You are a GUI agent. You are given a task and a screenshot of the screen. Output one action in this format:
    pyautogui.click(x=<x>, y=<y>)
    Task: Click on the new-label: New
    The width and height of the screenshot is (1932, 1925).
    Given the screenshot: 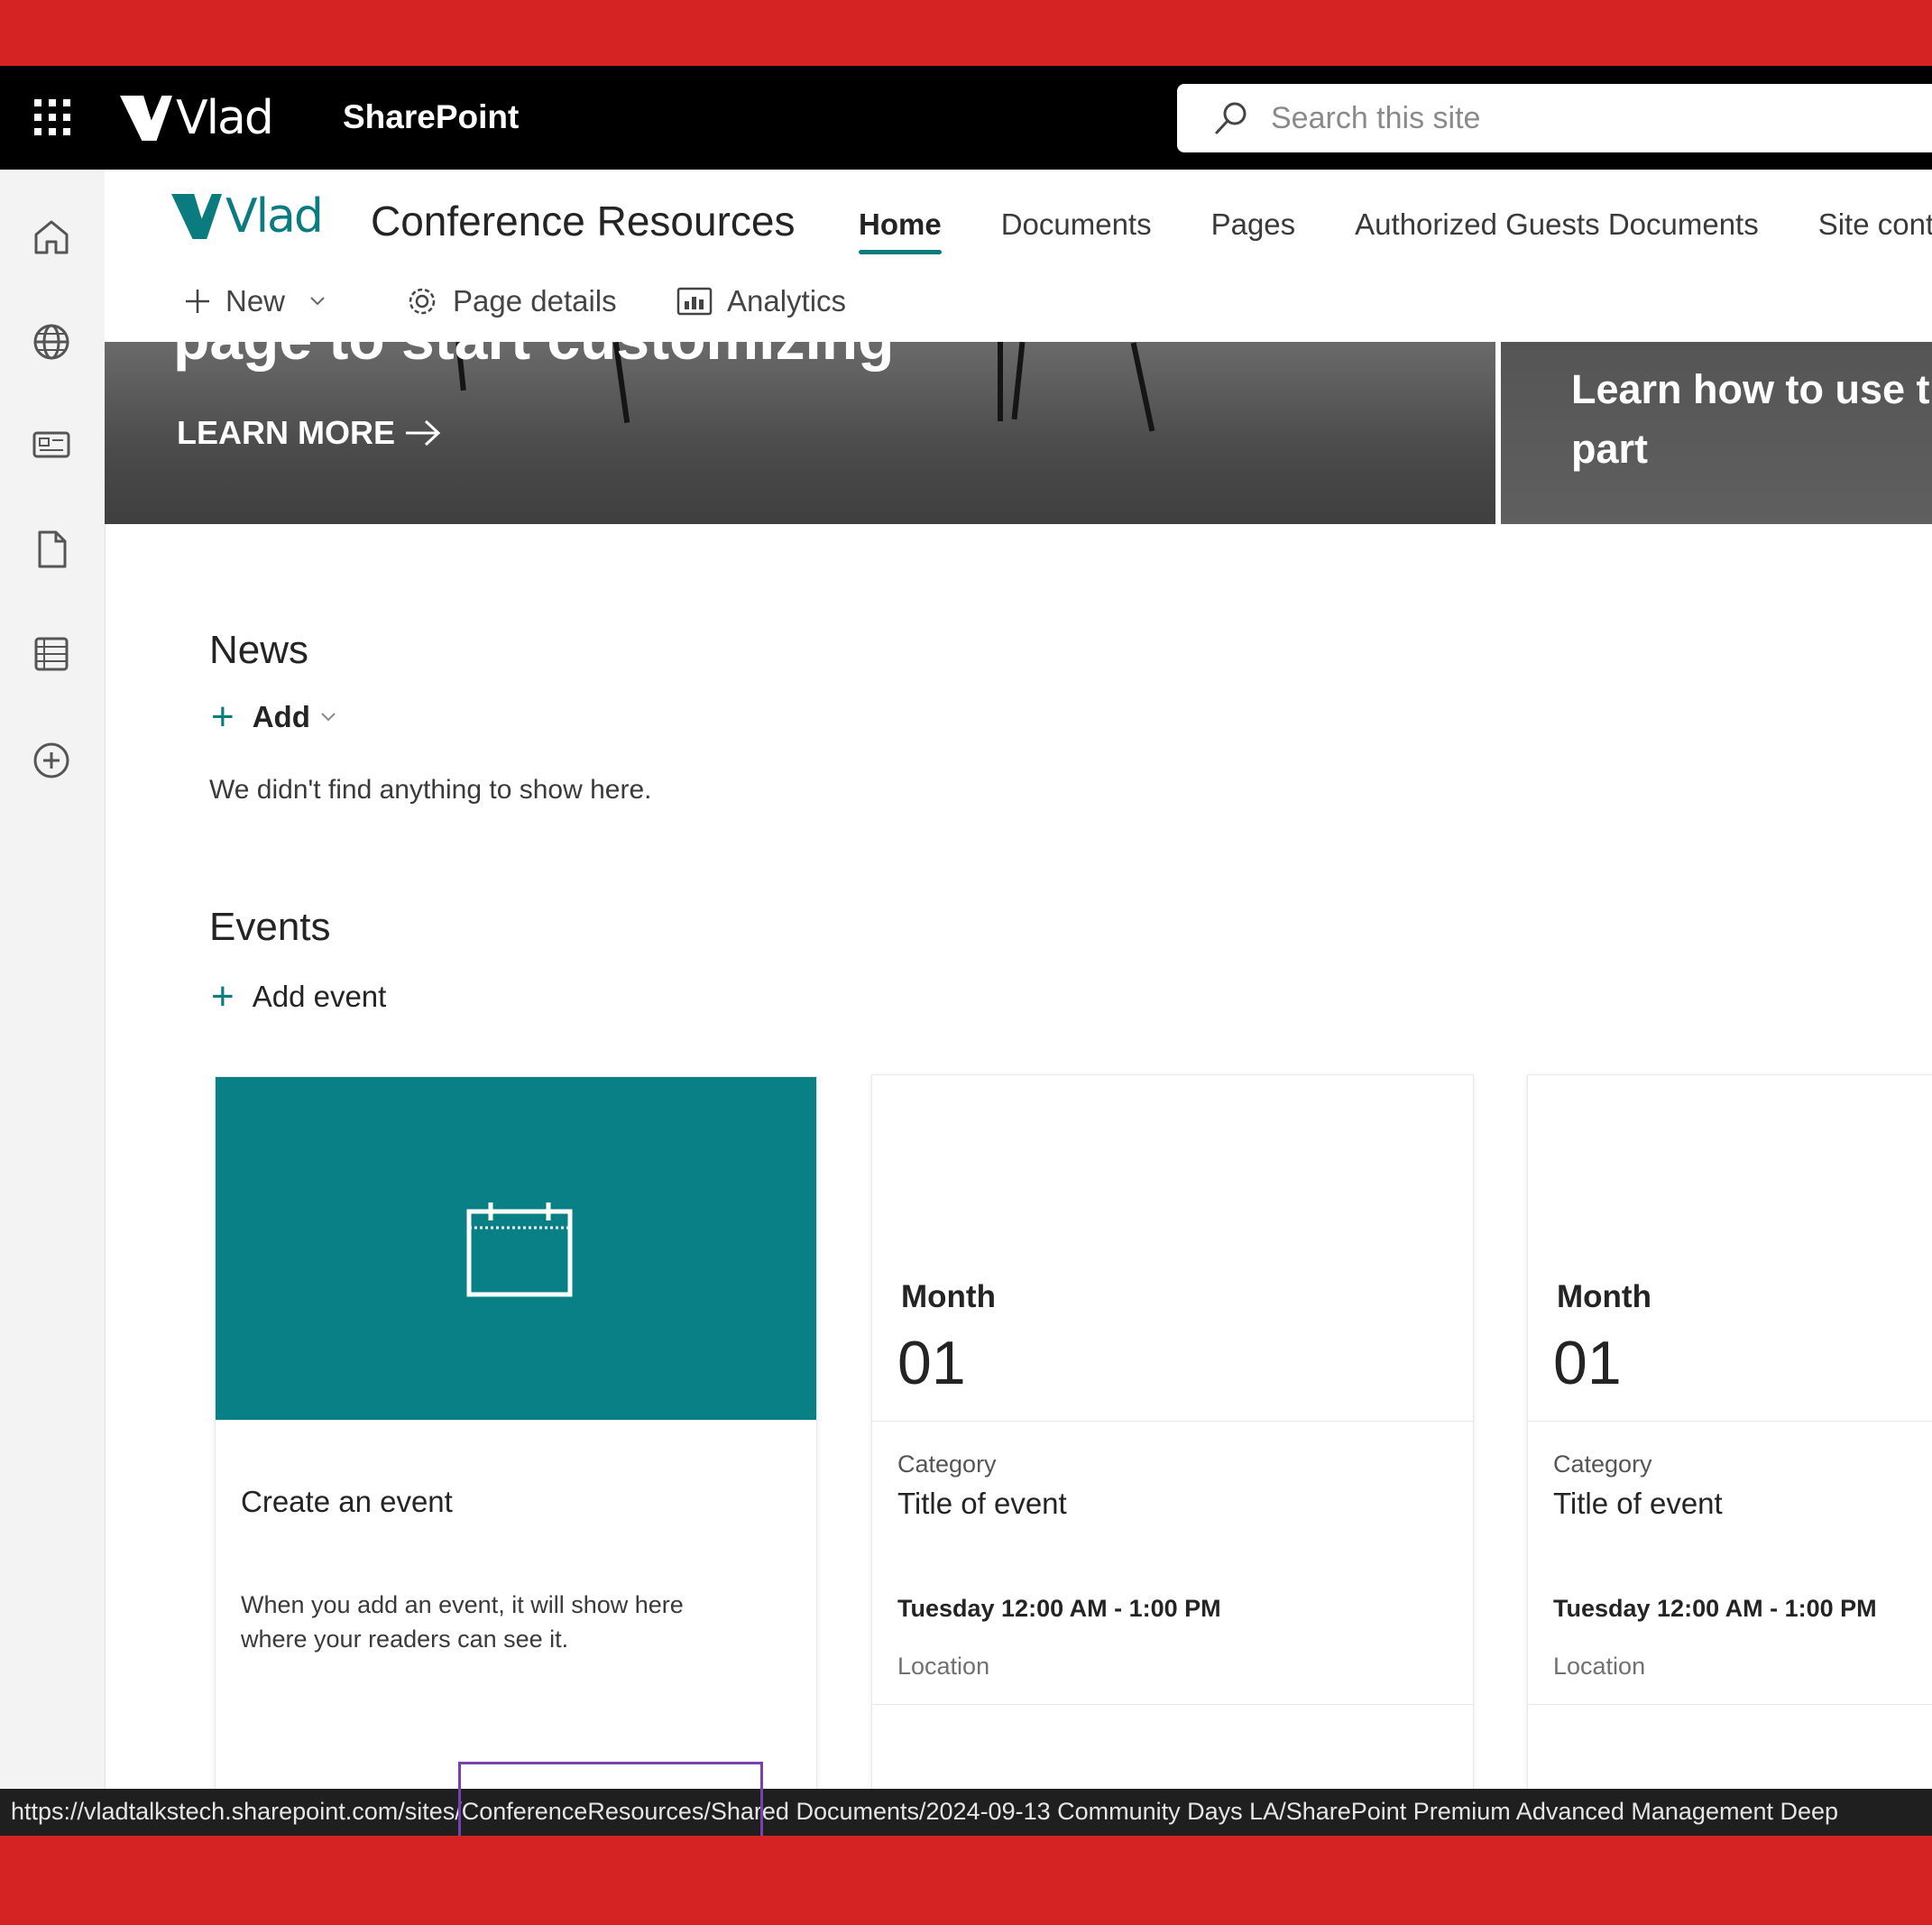 What is the action you would take?
    pyautogui.click(x=256, y=301)
    